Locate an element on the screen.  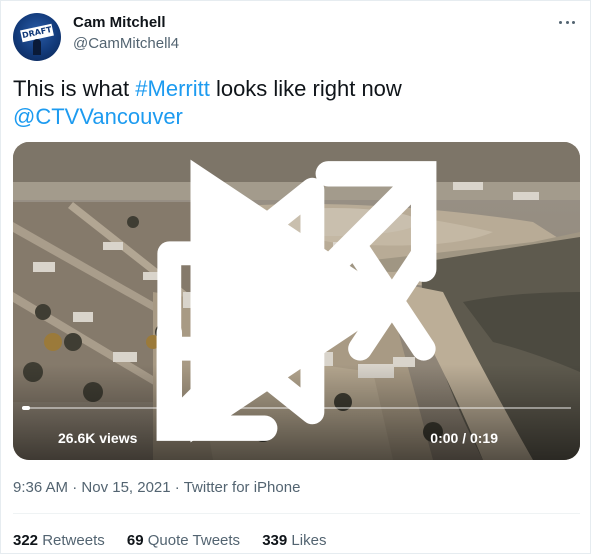
more-options-icon is located at coordinates (567, 22).